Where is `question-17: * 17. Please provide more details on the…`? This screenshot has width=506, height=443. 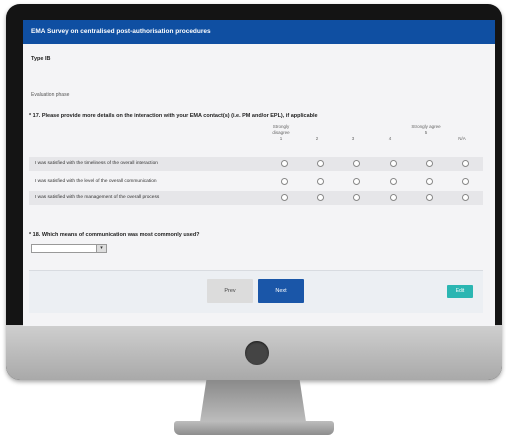
question-17: * 17. Please provide more details on the… is located at coordinates (173, 116).